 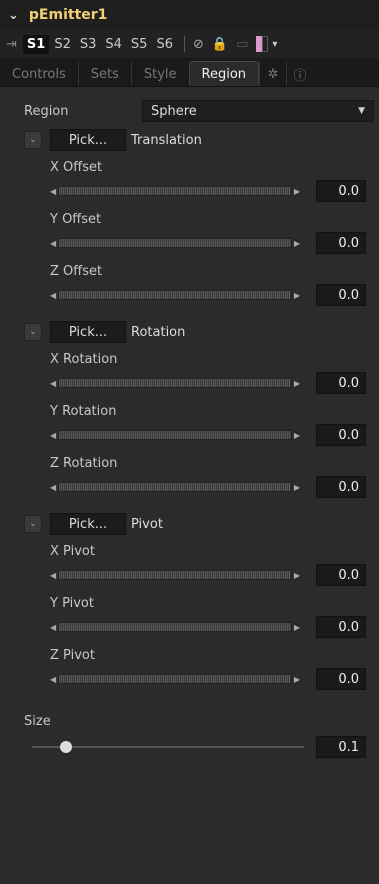 What do you see at coordinates (36, 44) in the screenshot?
I see `version-s1: S1` at bounding box center [36, 44].